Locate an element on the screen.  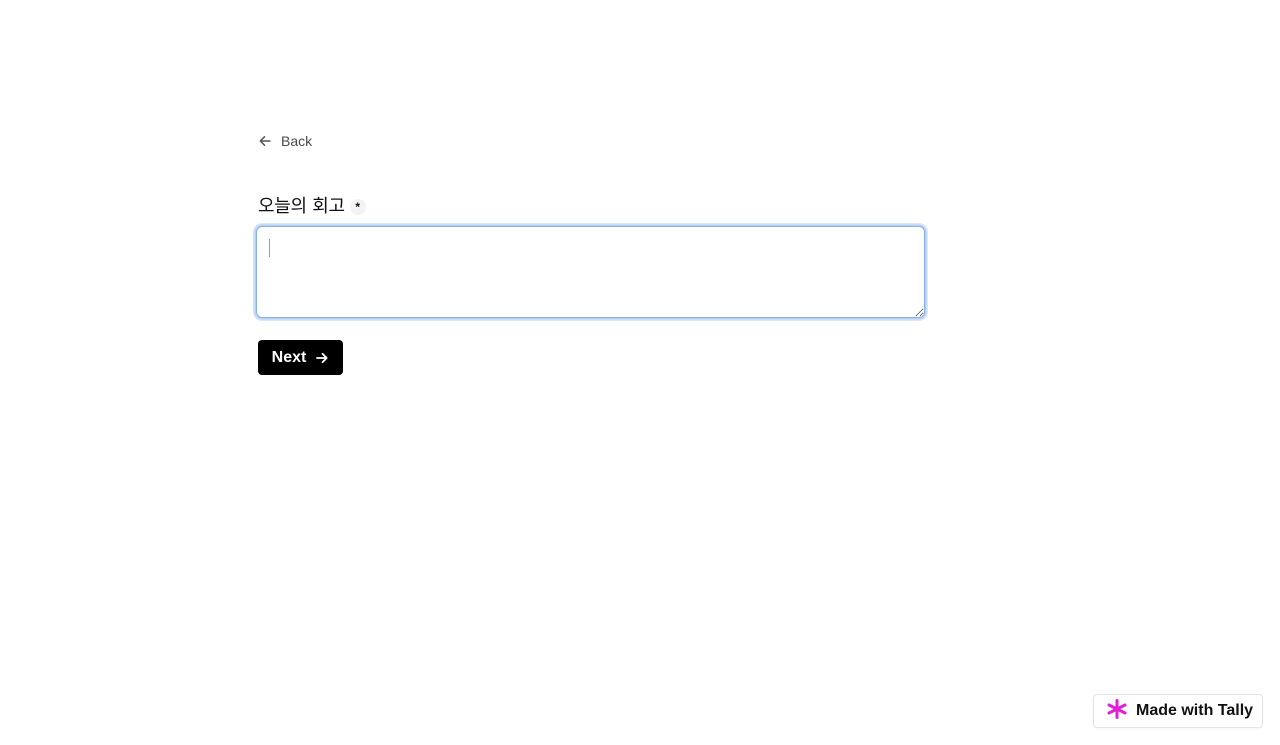
answer-field-wrapper is located at coordinates (590, 272).